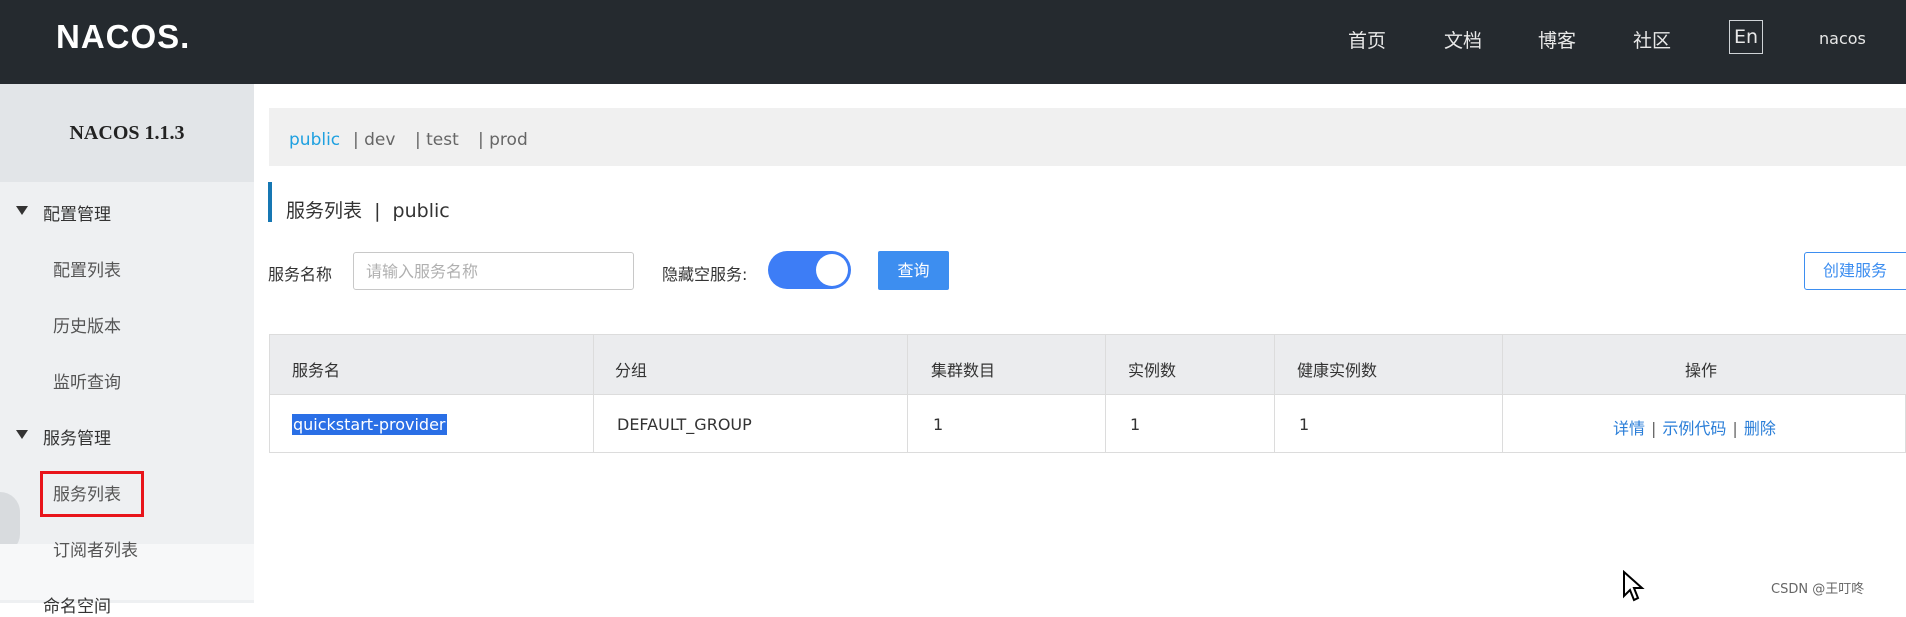 This screenshot has height=617, width=1906. What do you see at coordinates (1760, 428) in the screenshot?
I see `delete-link: 删除` at bounding box center [1760, 428].